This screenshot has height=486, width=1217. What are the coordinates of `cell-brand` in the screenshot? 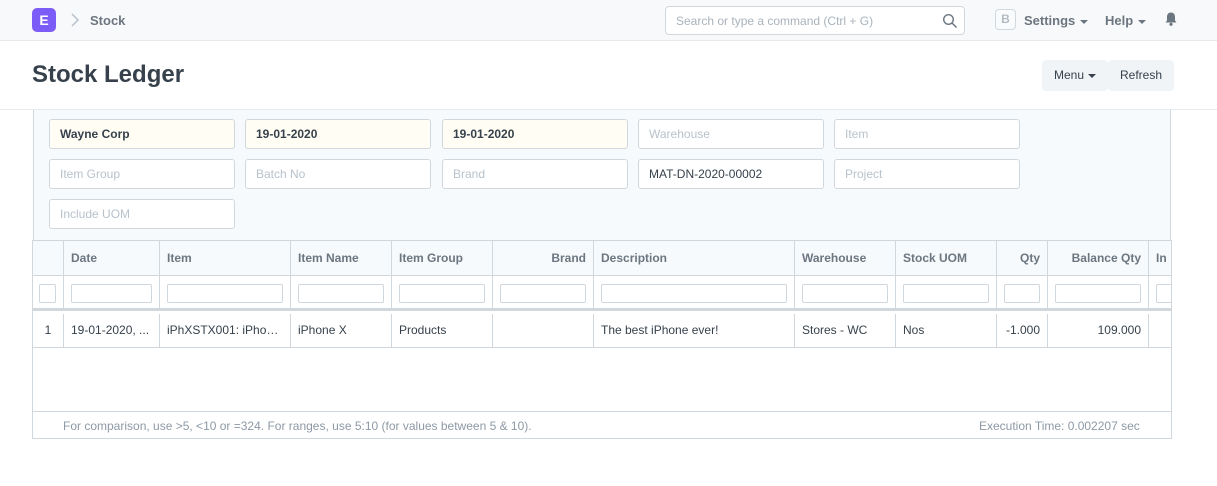 It's located at (543, 330).